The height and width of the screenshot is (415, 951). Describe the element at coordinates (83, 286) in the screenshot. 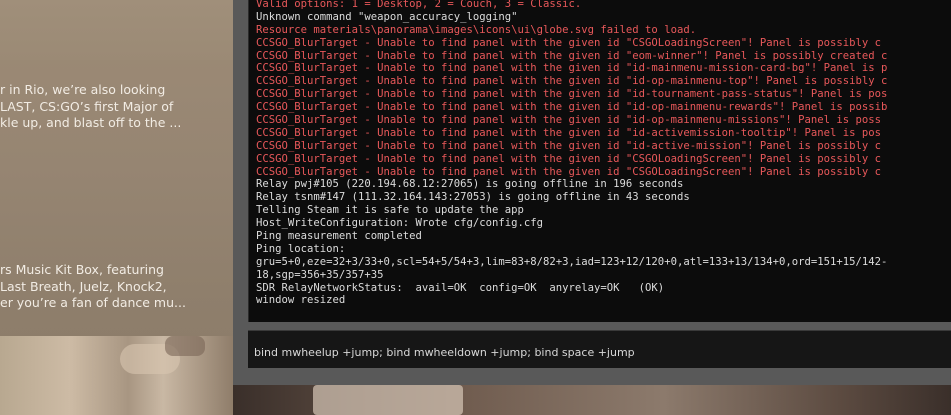

I see `news-item-2-line: Last Breath, Juelz, Knock2,` at that location.